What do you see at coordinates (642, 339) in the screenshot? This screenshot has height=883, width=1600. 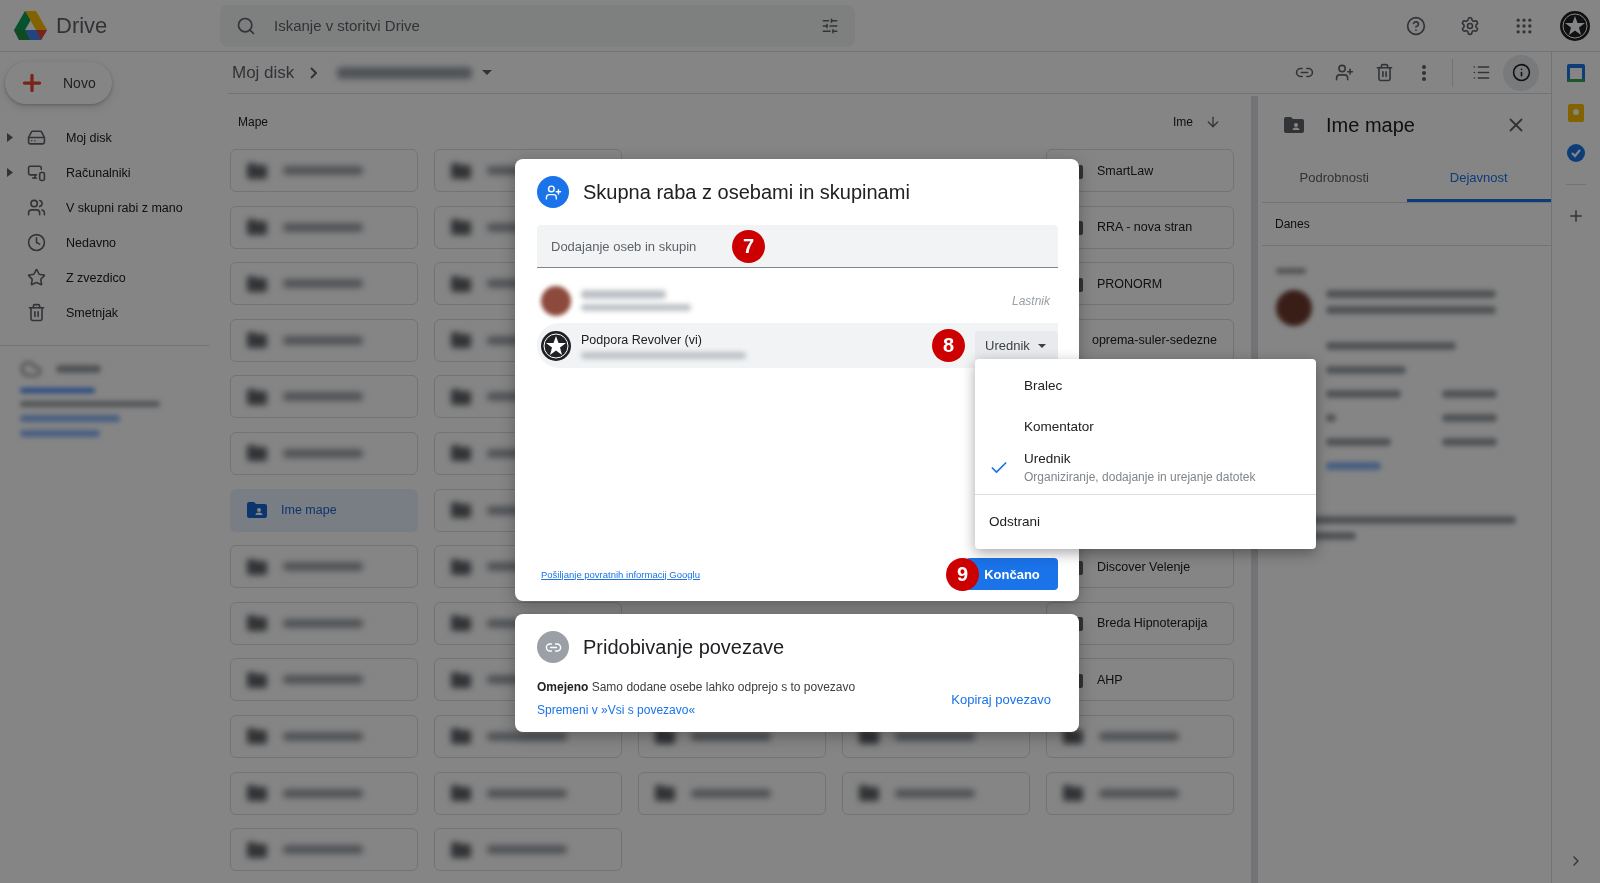 I see `person-name: Podpora Revolver (vi)` at bounding box center [642, 339].